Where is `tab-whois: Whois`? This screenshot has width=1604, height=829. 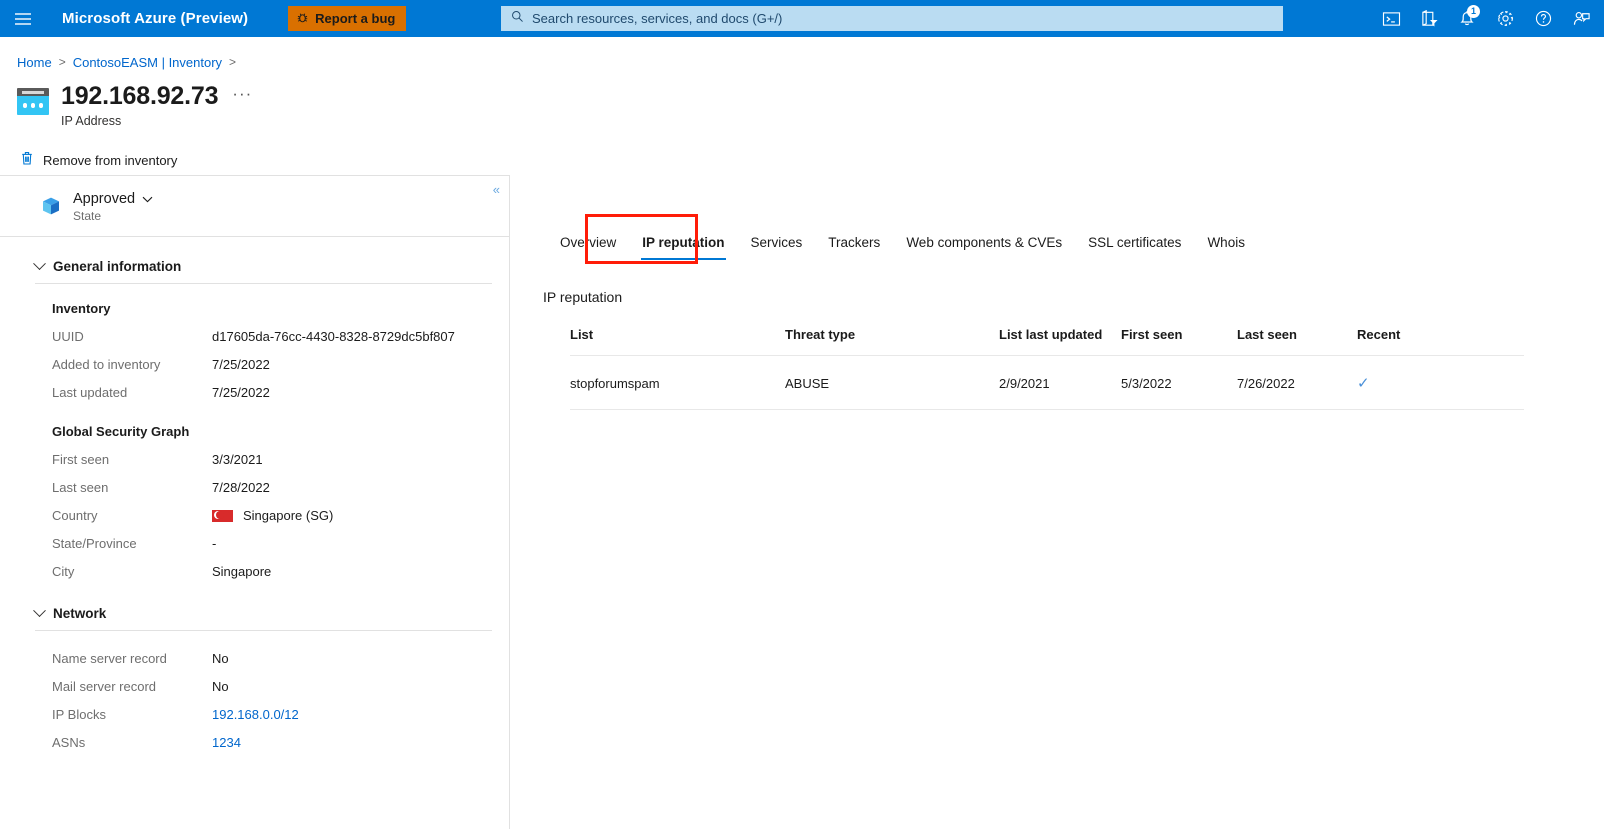
tab-whois: Whois is located at coordinates (1226, 247).